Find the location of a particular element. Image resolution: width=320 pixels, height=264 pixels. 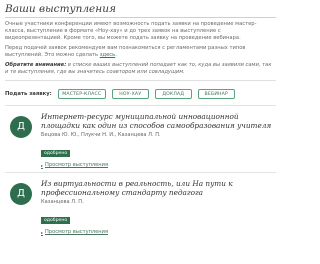

webinar-button: ВЕБИНАР is located at coordinates (216, 94).